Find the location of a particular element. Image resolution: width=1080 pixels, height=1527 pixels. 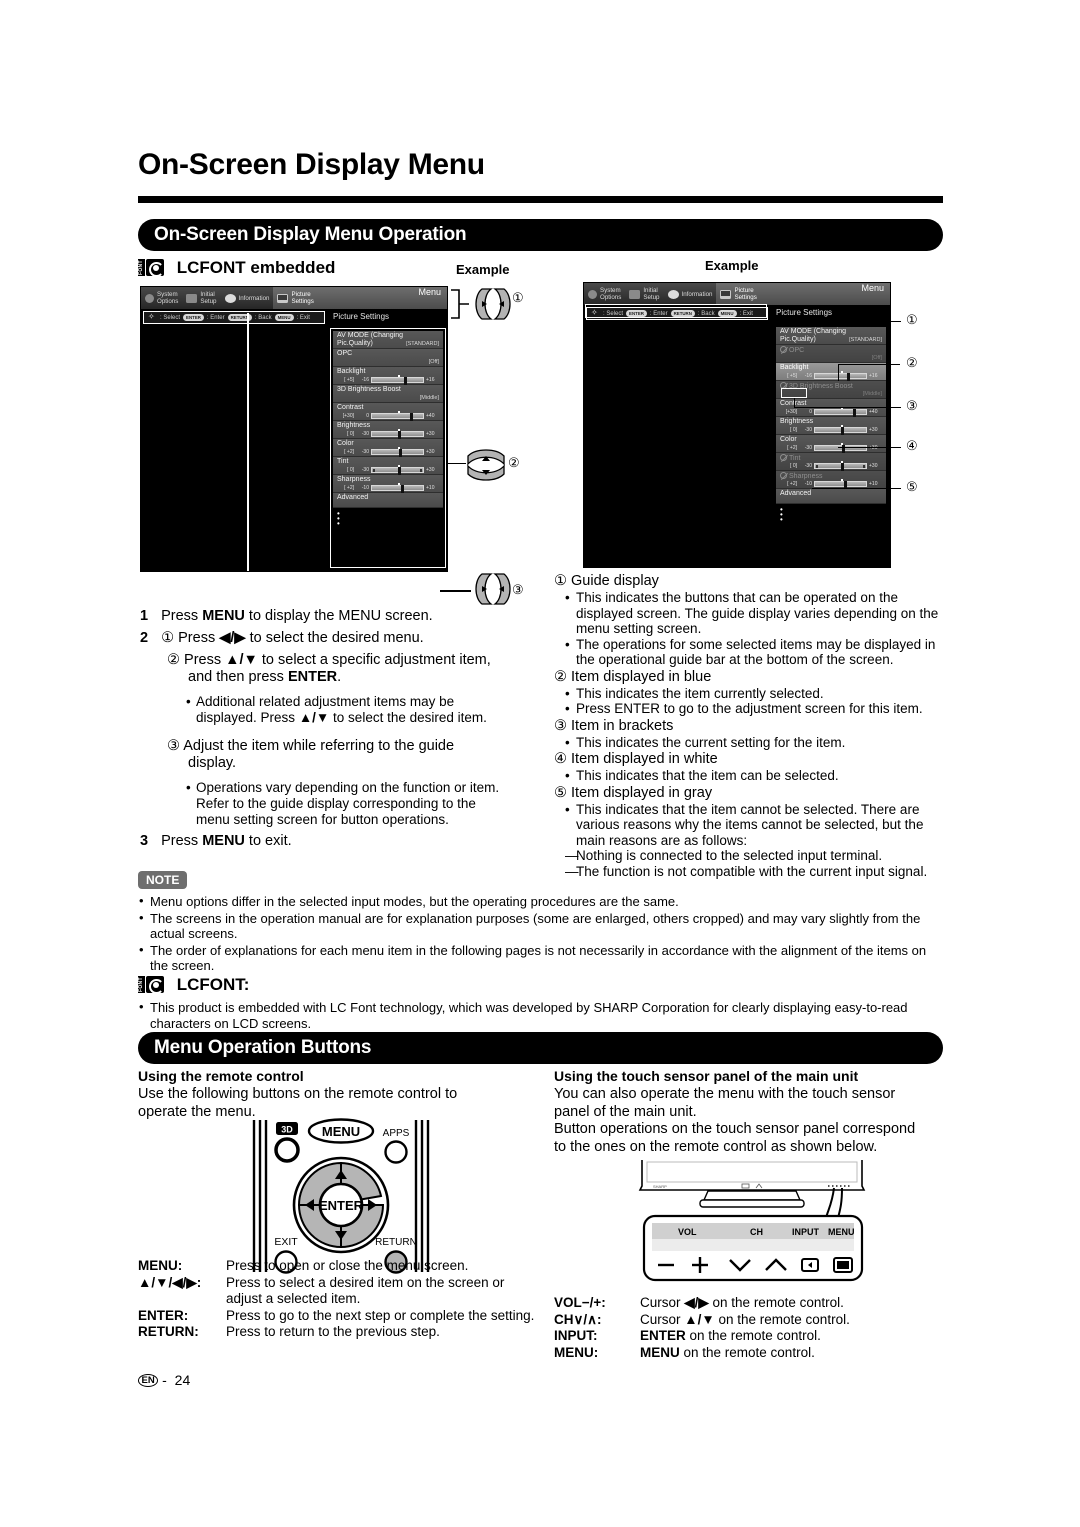

legend-heading: ① Guide display is located at coordinates (752, 581).